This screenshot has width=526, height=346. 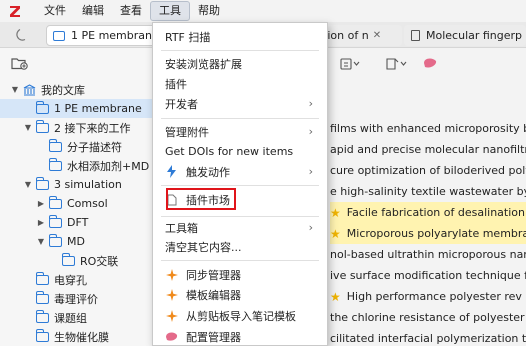 What do you see at coordinates (20, 63) in the screenshot?
I see `new-collection-icon` at bounding box center [20, 63].